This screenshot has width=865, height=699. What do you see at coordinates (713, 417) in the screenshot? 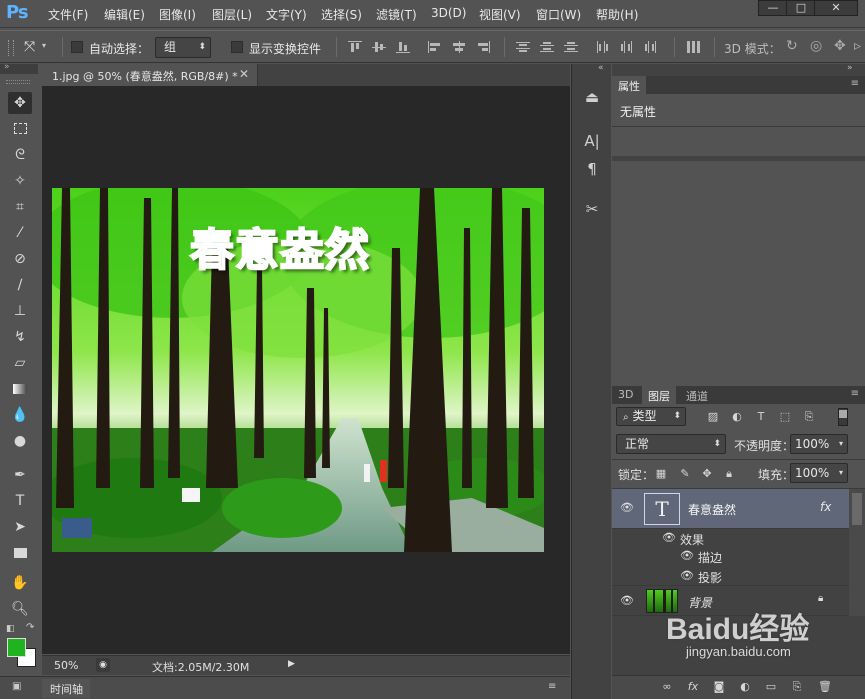
I see `pixel-layer-filter-icon: ▨` at bounding box center [713, 417].